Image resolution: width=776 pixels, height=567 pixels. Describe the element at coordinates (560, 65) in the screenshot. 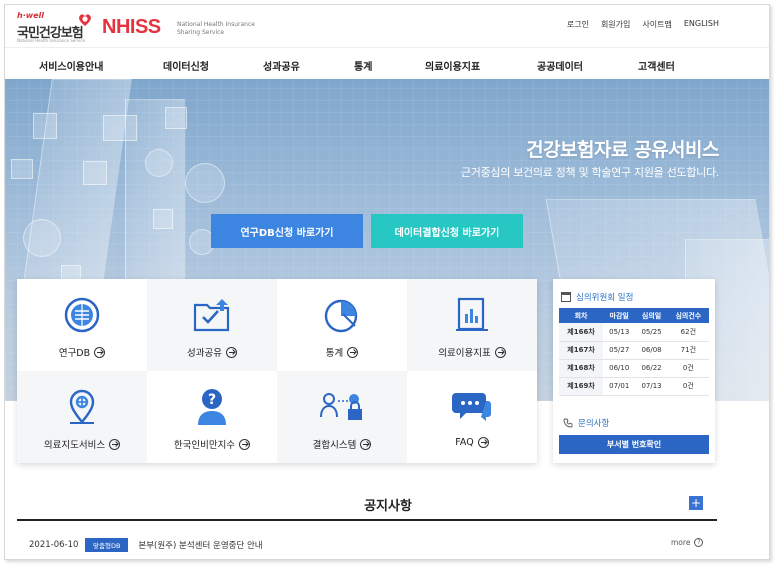

I see `nav-public-data: 공공데이터` at that location.